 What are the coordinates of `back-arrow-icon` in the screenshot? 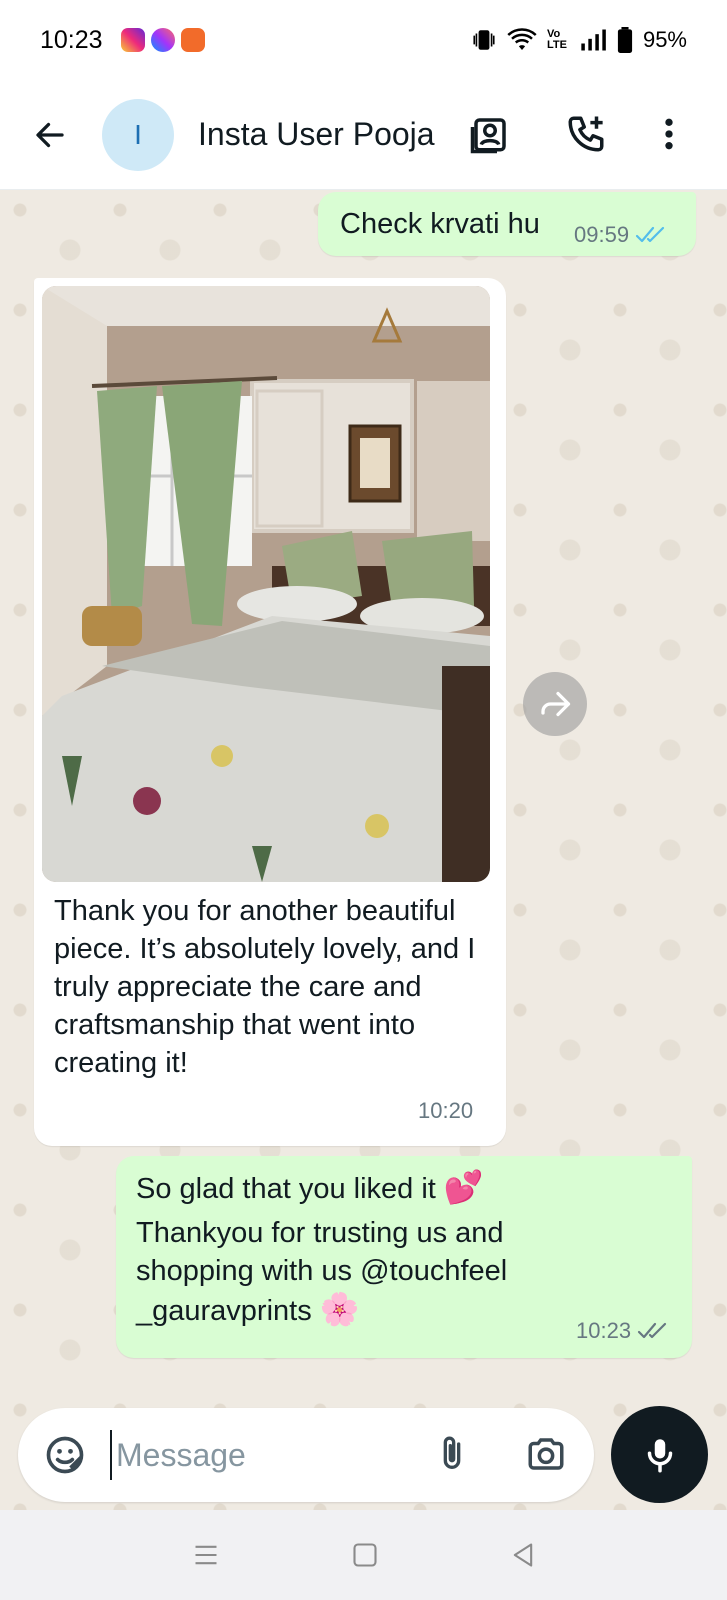 It's located at (50, 134).